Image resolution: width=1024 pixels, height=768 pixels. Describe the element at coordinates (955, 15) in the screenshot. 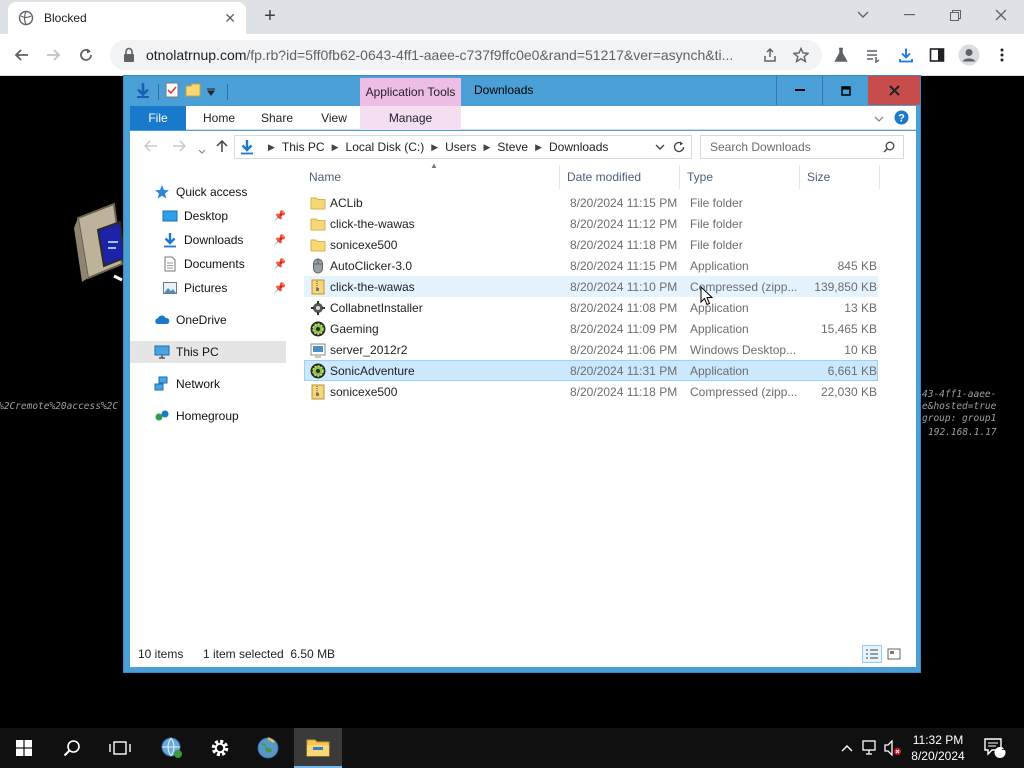

I see `restore-browser-icon` at that location.